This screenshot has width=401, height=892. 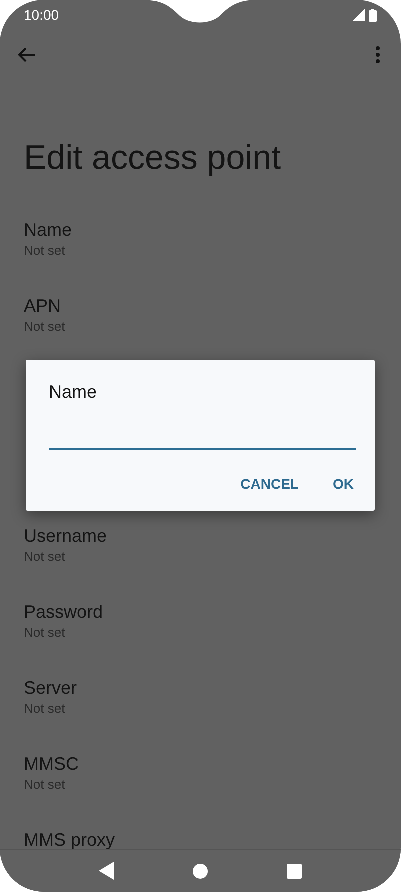 I want to click on page-title: Edit access point, so click(x=152, y=158).